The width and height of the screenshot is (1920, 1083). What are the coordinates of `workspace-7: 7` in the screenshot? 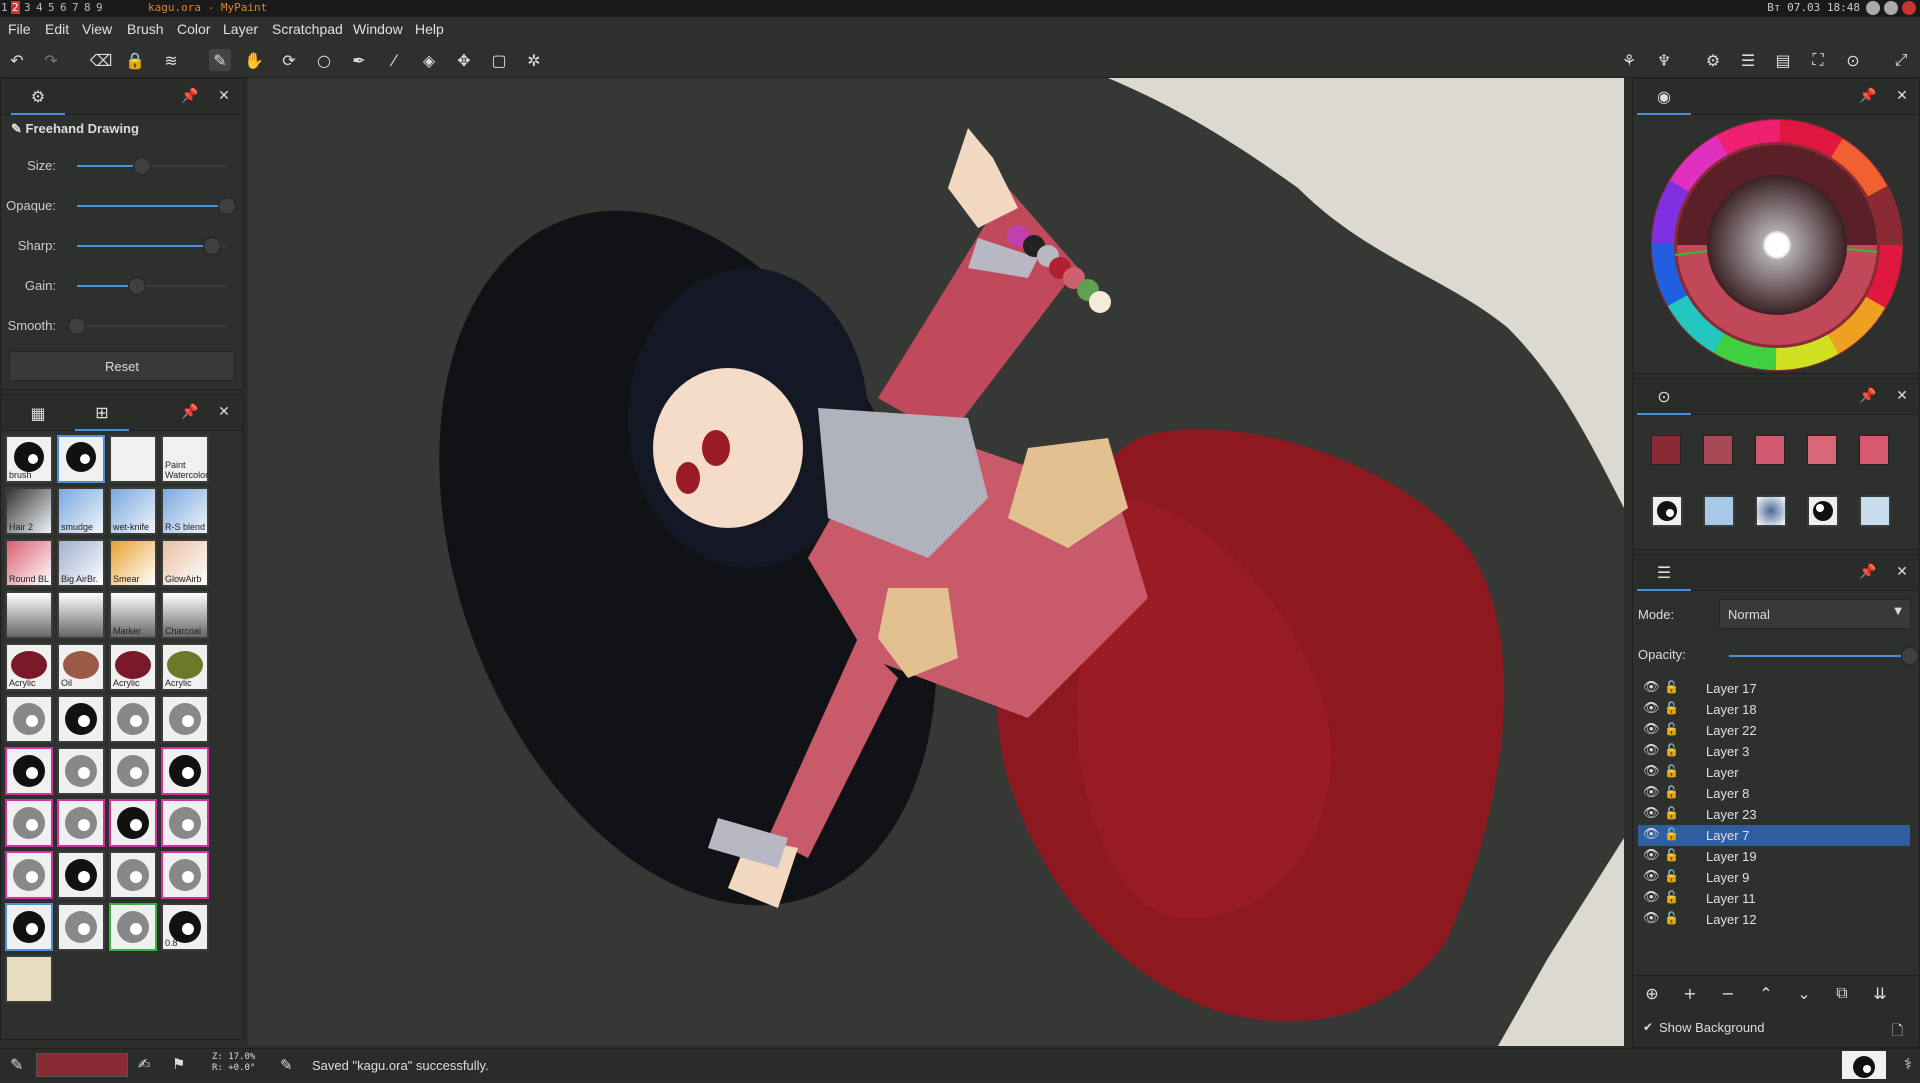 It's located at (75, 7).